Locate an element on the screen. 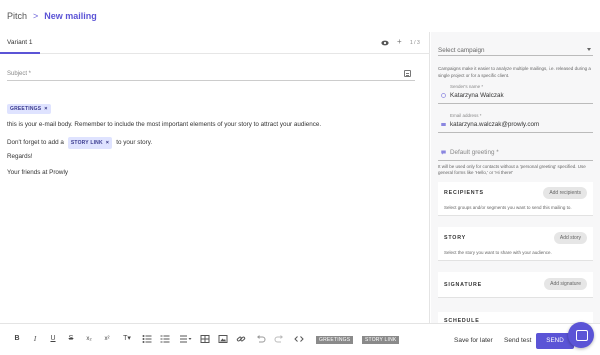  superscript-button: x² is located at coordinates (107, 339).